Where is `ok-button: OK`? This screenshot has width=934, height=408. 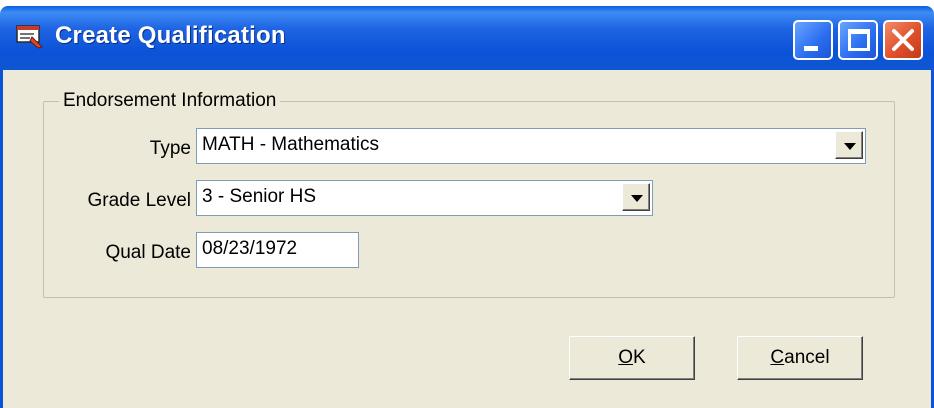
ok-button: OK is located at coordinates (632, 358).